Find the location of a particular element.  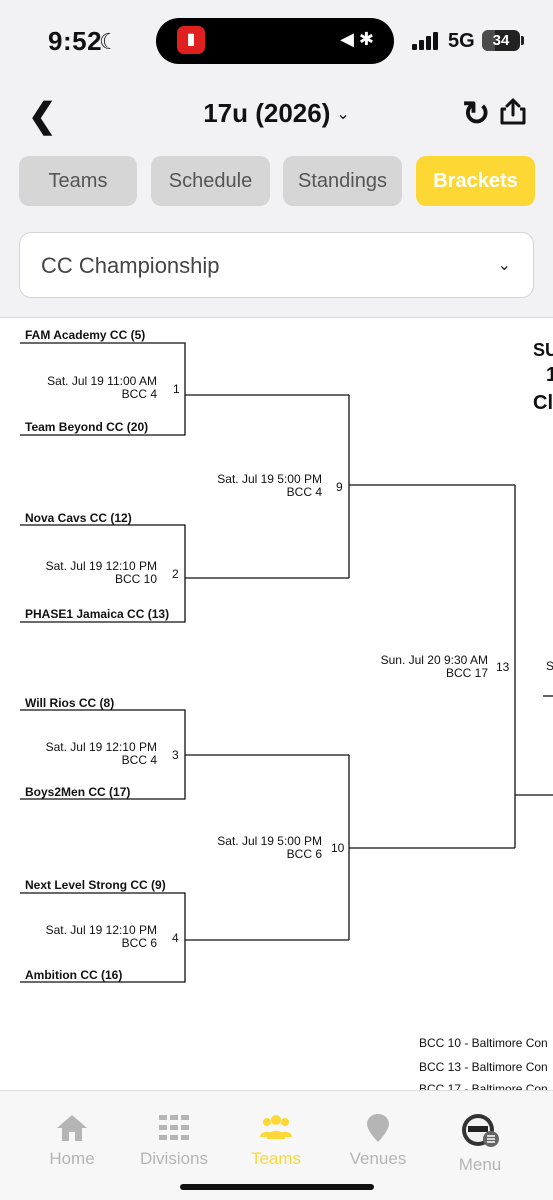

nav-label: Divisions is located at coordinates (174, 1158).